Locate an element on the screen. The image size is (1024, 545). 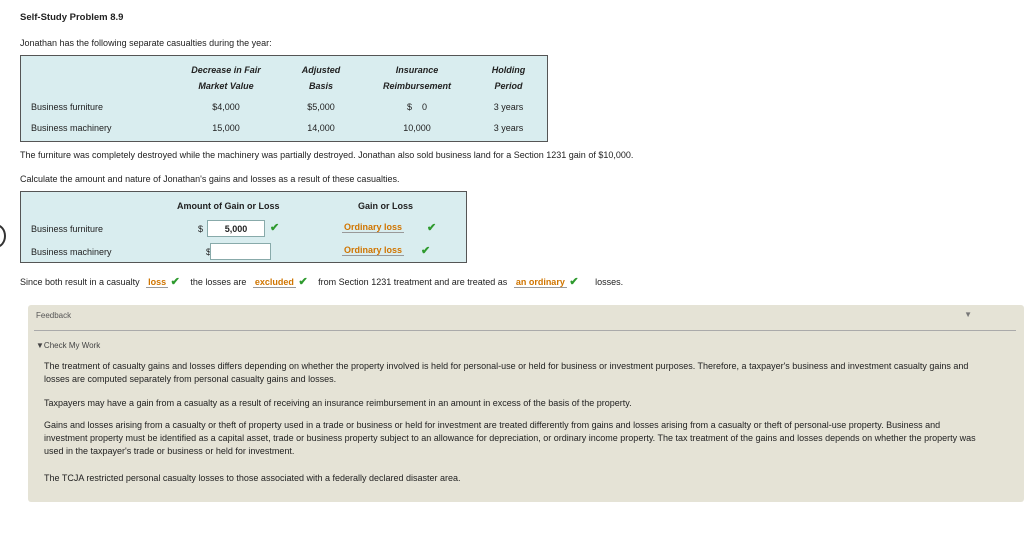
row-label-machinery: Business machinery is located at coordinates (71, 128).